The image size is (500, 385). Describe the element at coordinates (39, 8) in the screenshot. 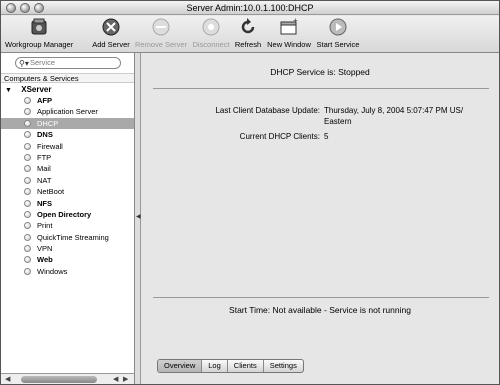

I see `zoom-window-button` at that location.